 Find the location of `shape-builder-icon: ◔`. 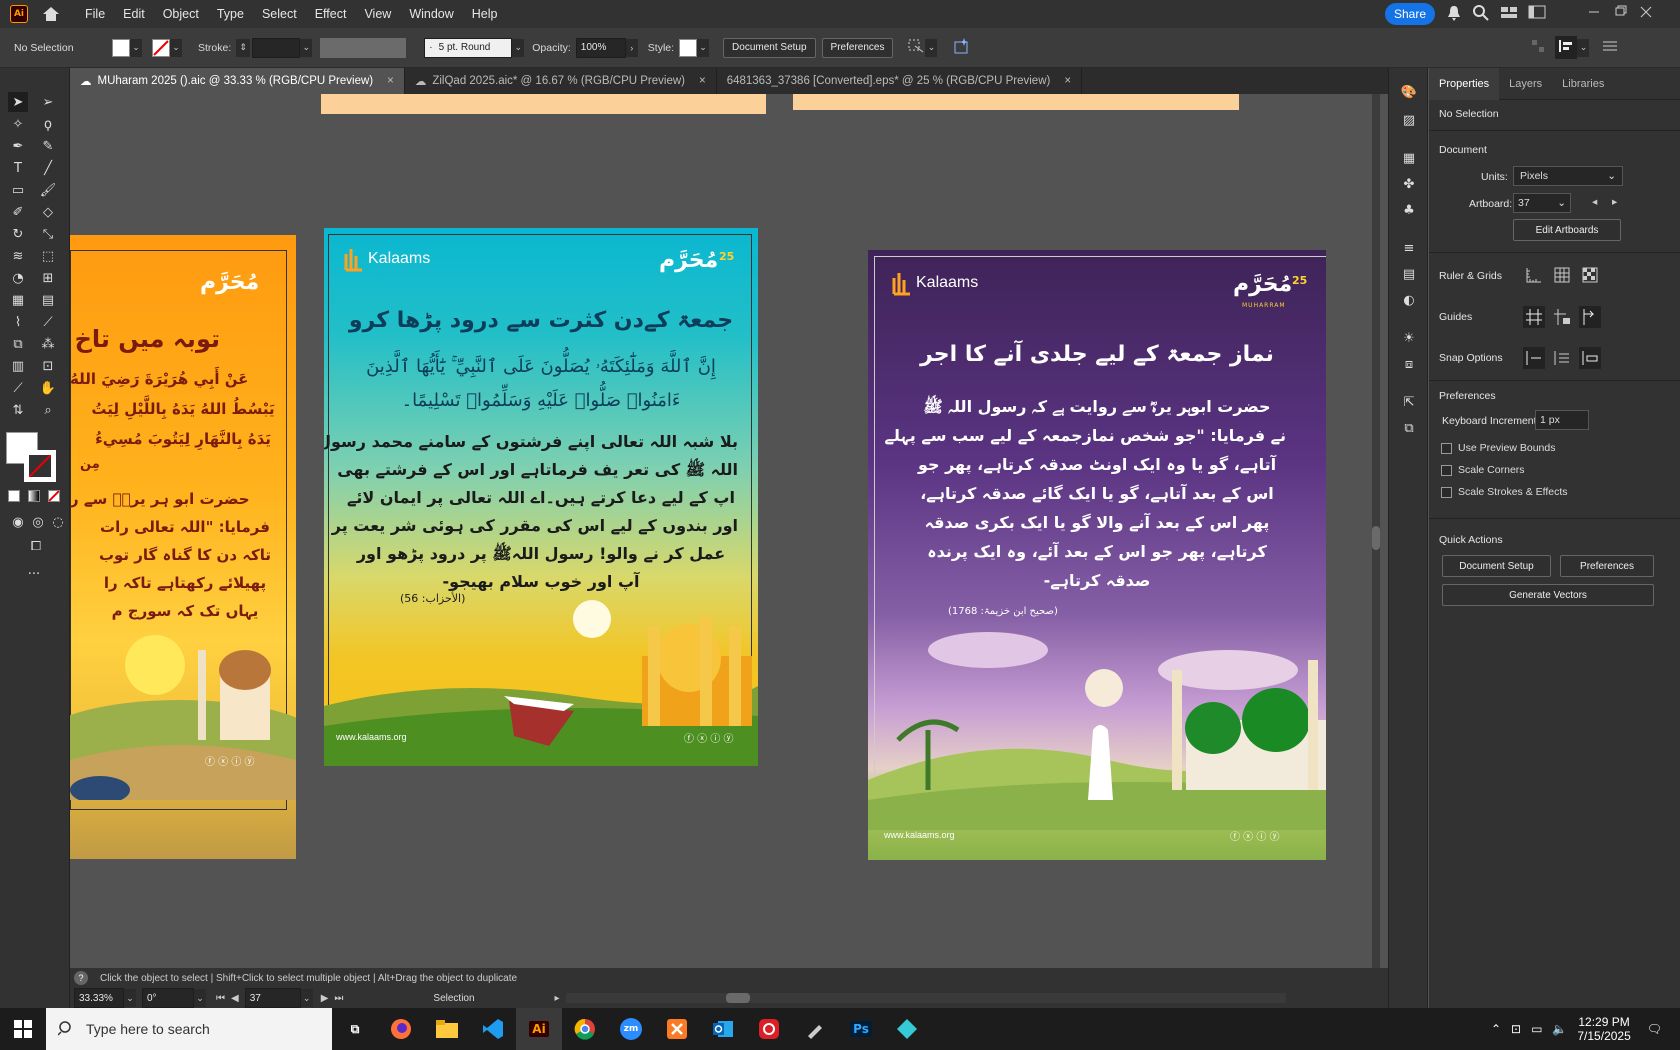

shape-builder-icon: ◔ is located at coordinates (18, 278).